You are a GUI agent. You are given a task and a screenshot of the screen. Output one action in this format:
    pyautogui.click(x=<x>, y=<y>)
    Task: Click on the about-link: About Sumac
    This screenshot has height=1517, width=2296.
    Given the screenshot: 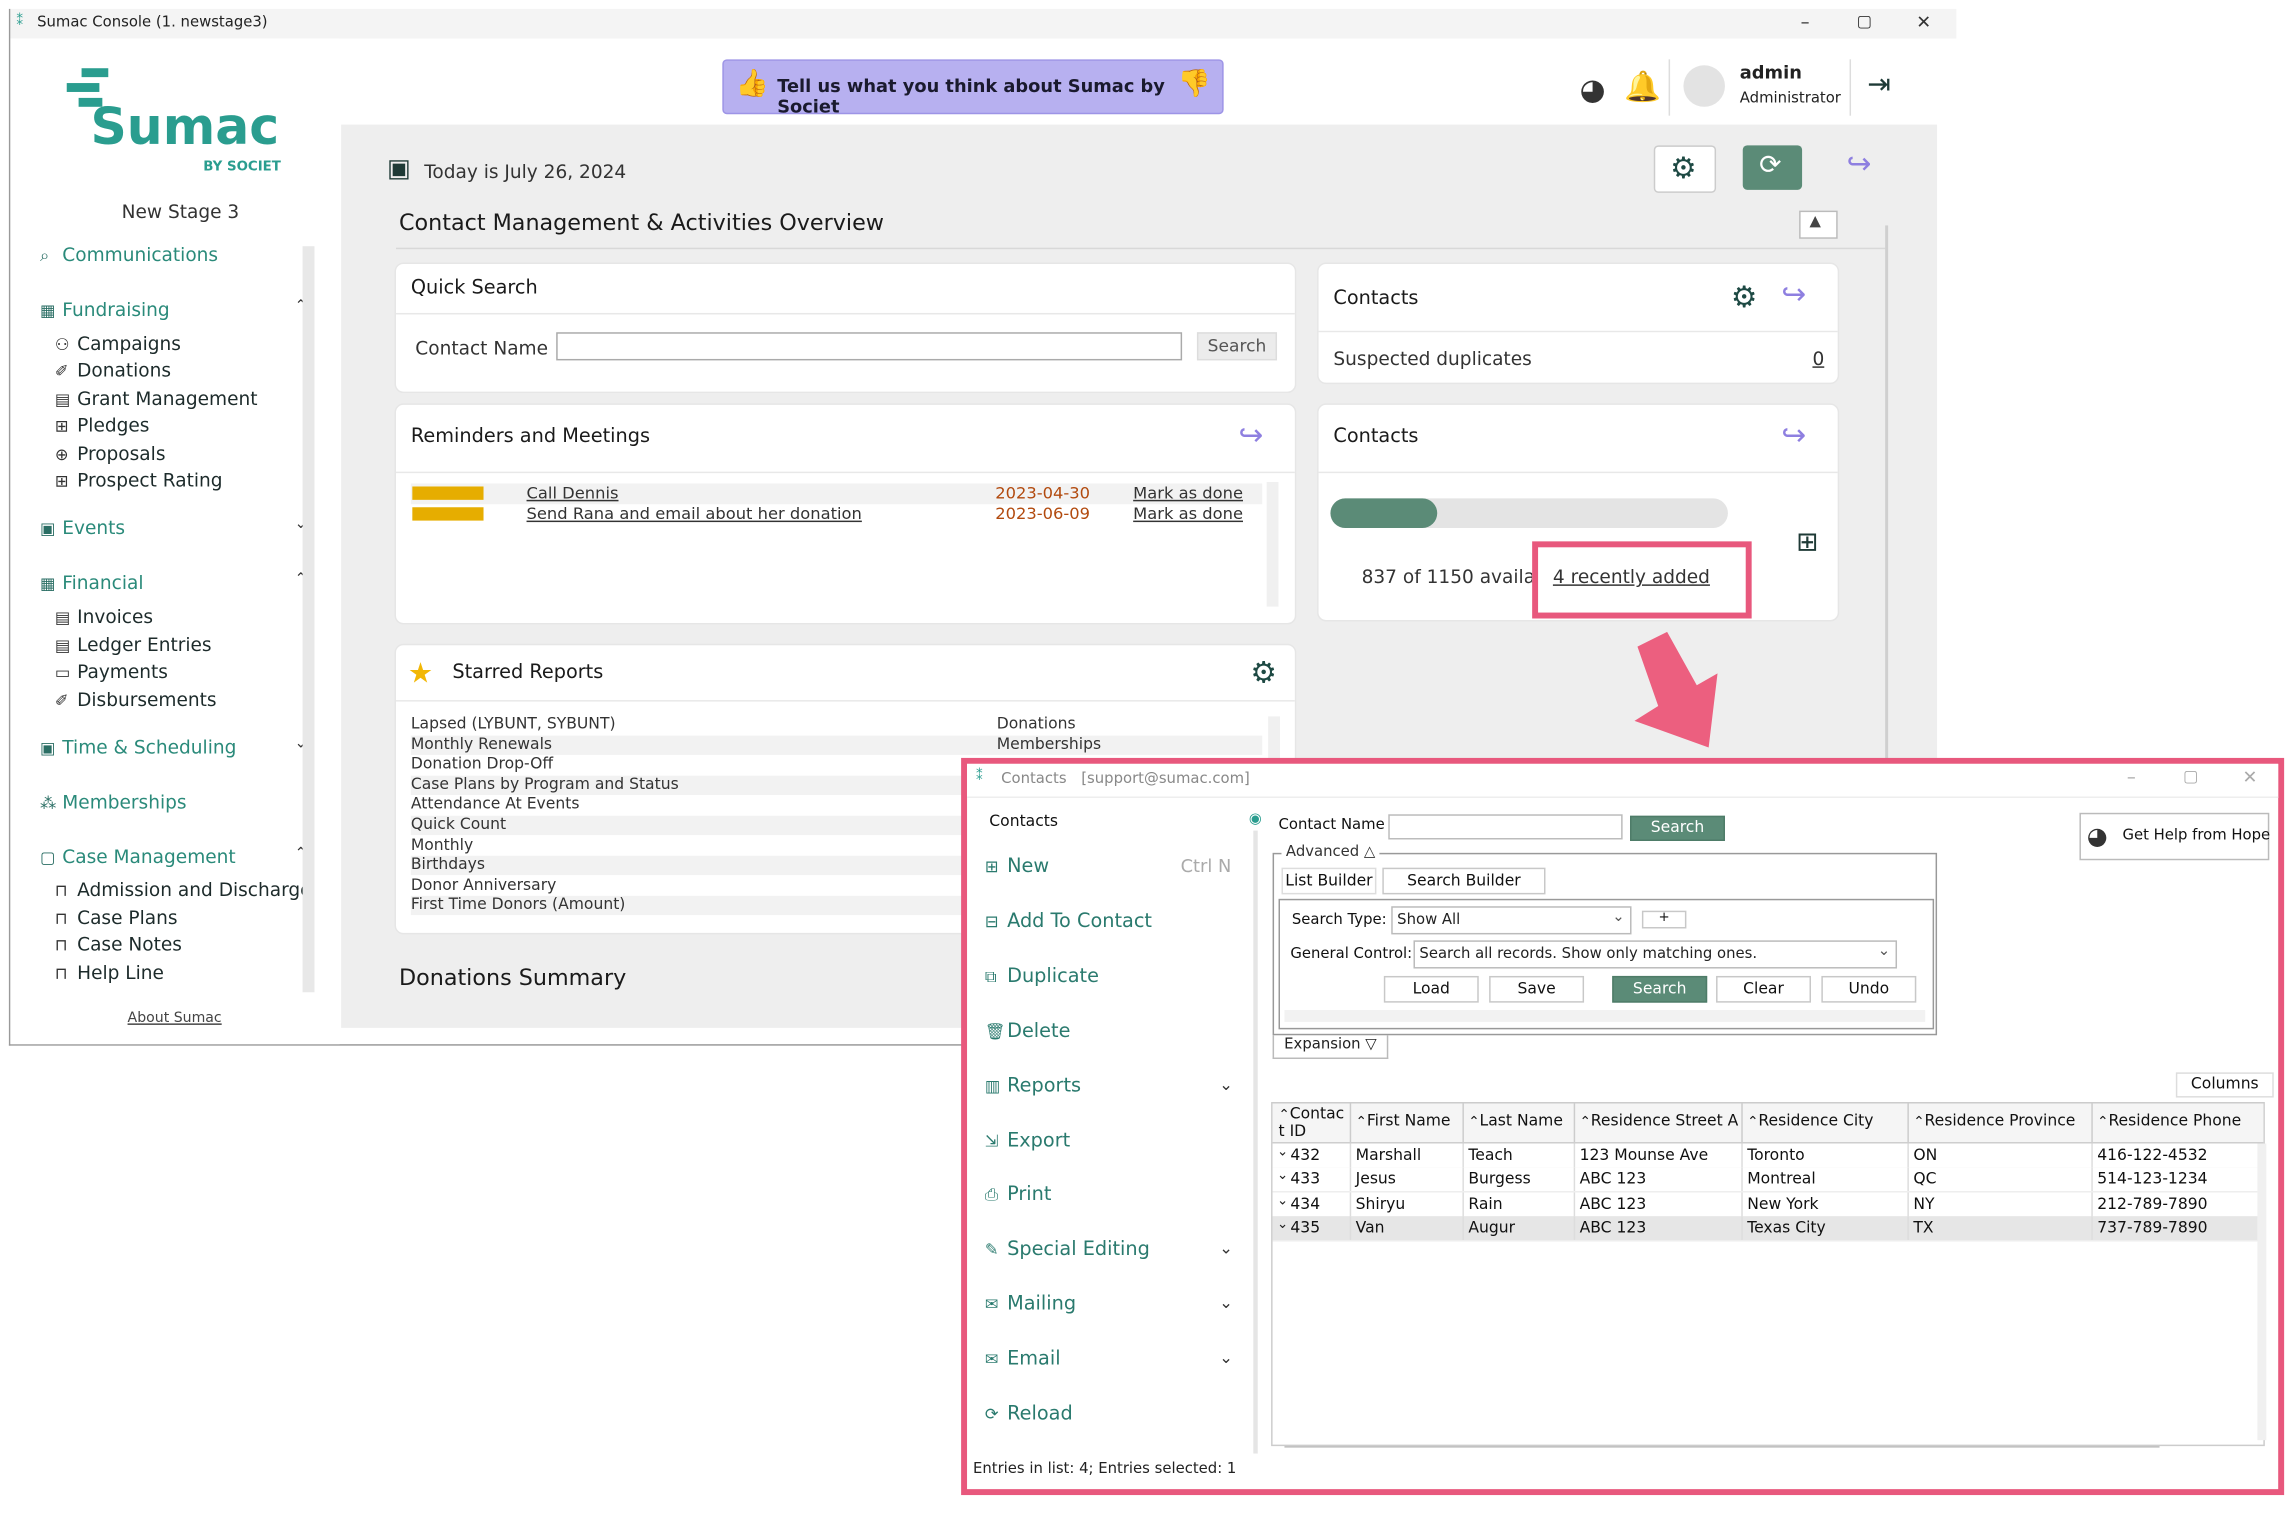 What is the action you would take?
    pyautogui.click(x=175, y=1018)
    